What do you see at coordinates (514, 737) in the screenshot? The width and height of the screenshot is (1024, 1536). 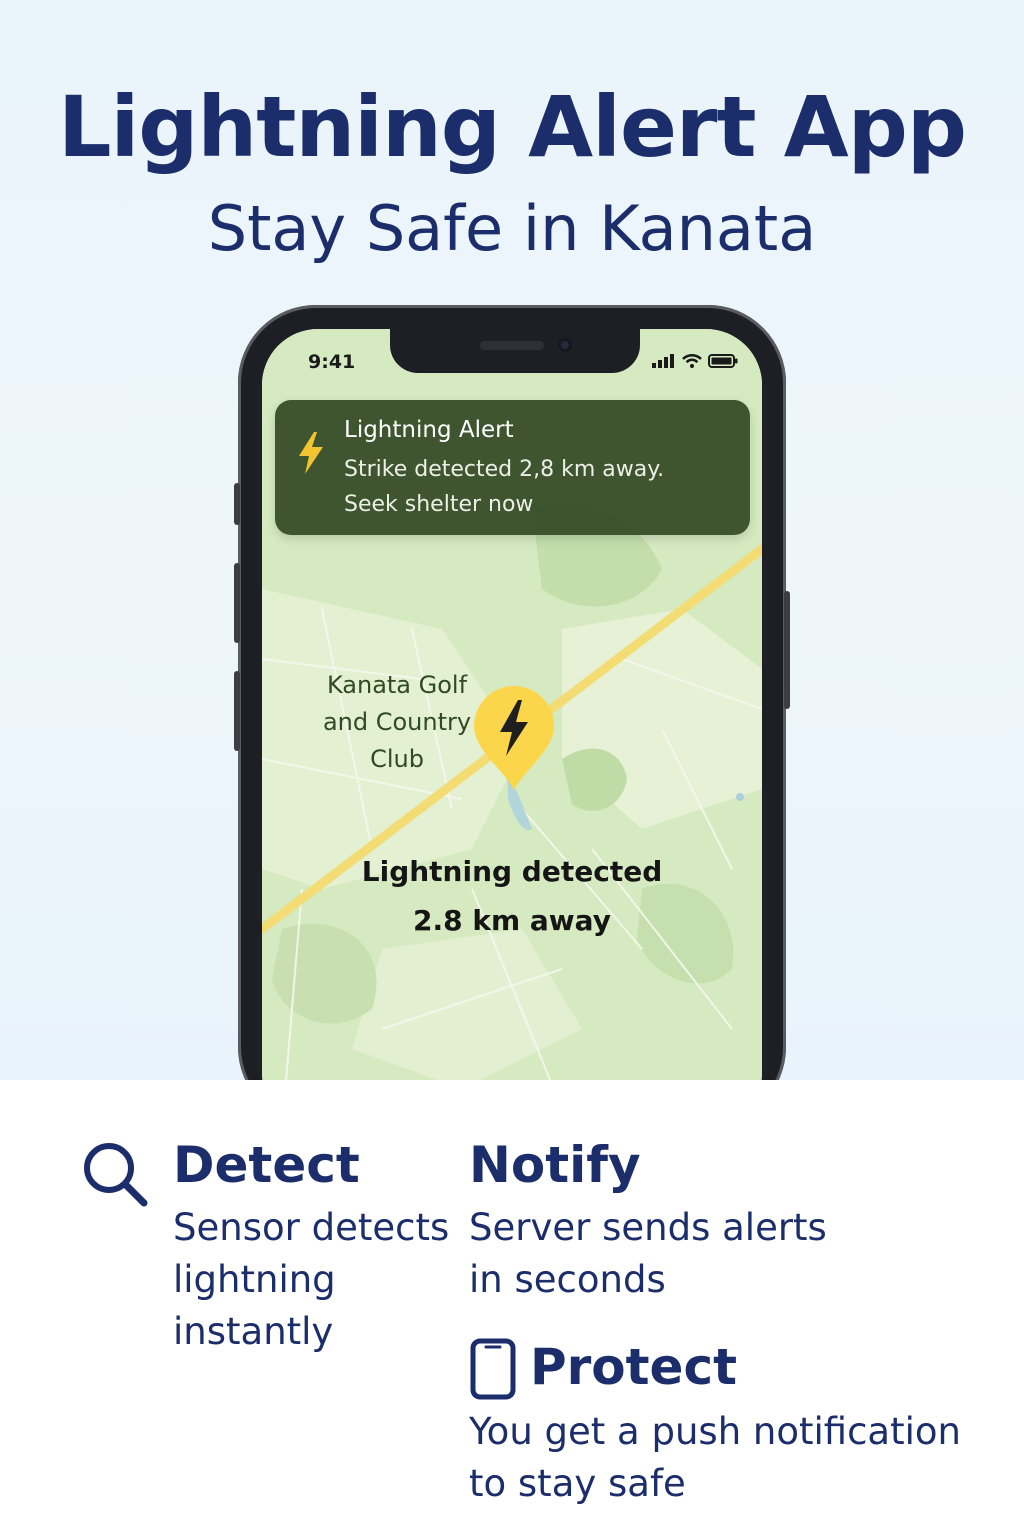 I see `lightning-pin-icon` at bounding box center [514, 737].